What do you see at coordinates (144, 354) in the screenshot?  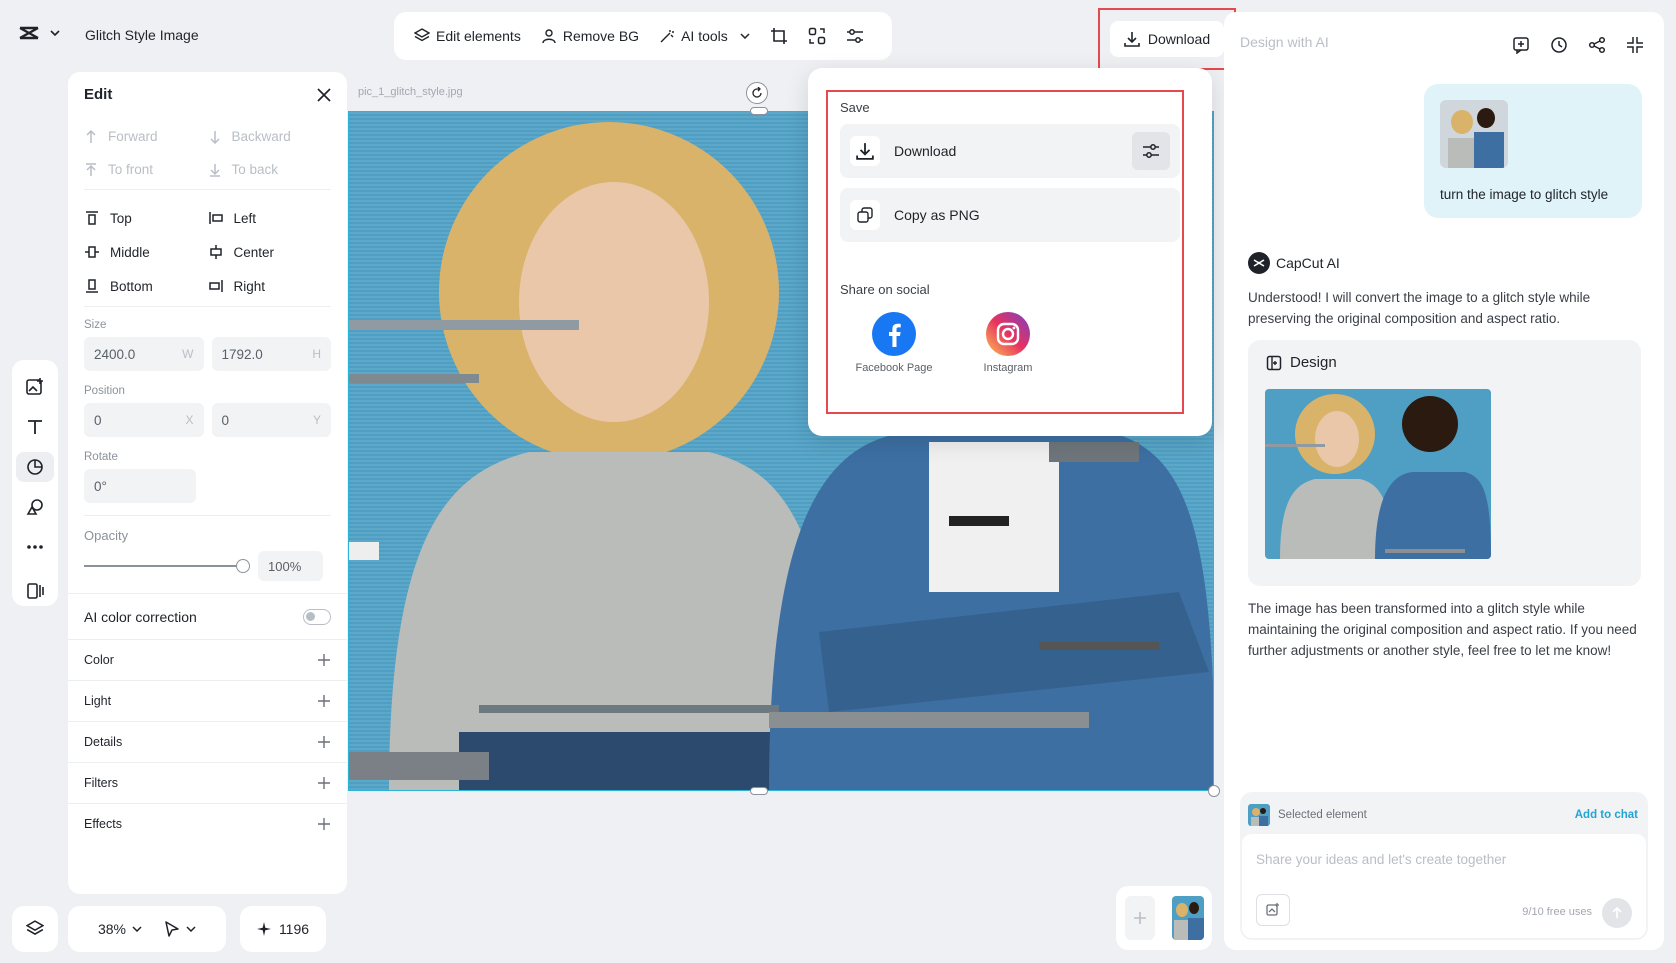 I see `width-input: 2400.0 W` at bounding box center [144, 354].